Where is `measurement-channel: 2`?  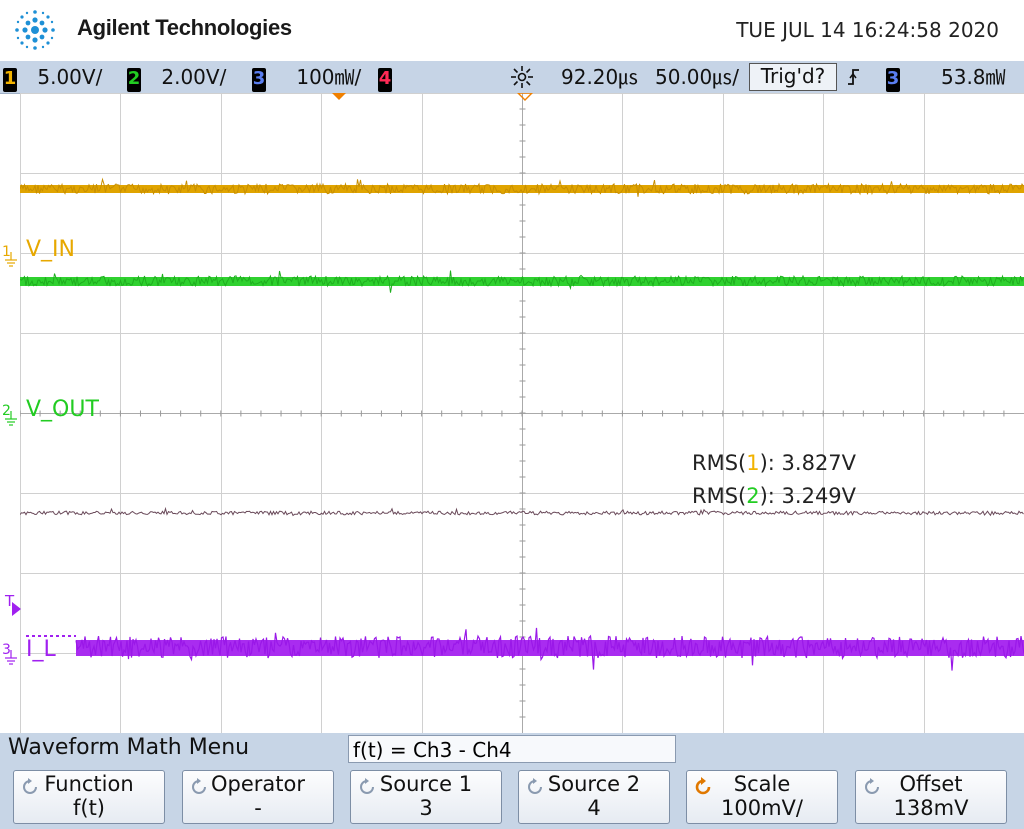 measurement-channel: 2 is located at coordinates (753, 496).